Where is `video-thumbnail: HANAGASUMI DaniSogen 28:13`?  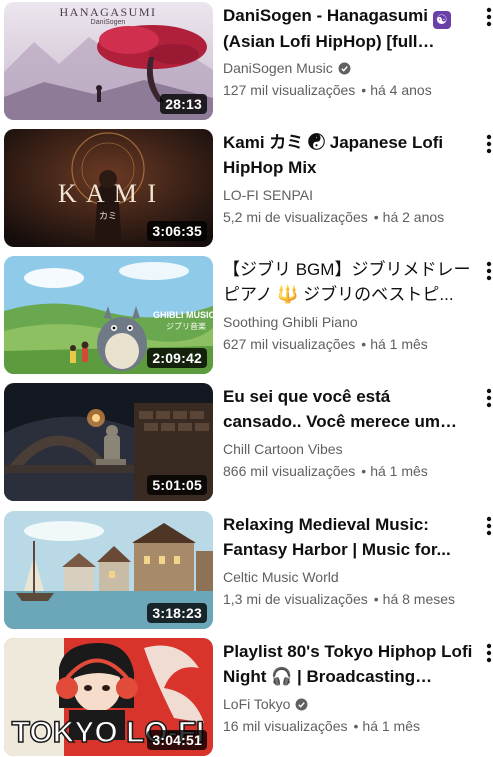
video-thumbnail: HANAGASUMI DaniSogen 28:13 is located at coordinates (108, 61).